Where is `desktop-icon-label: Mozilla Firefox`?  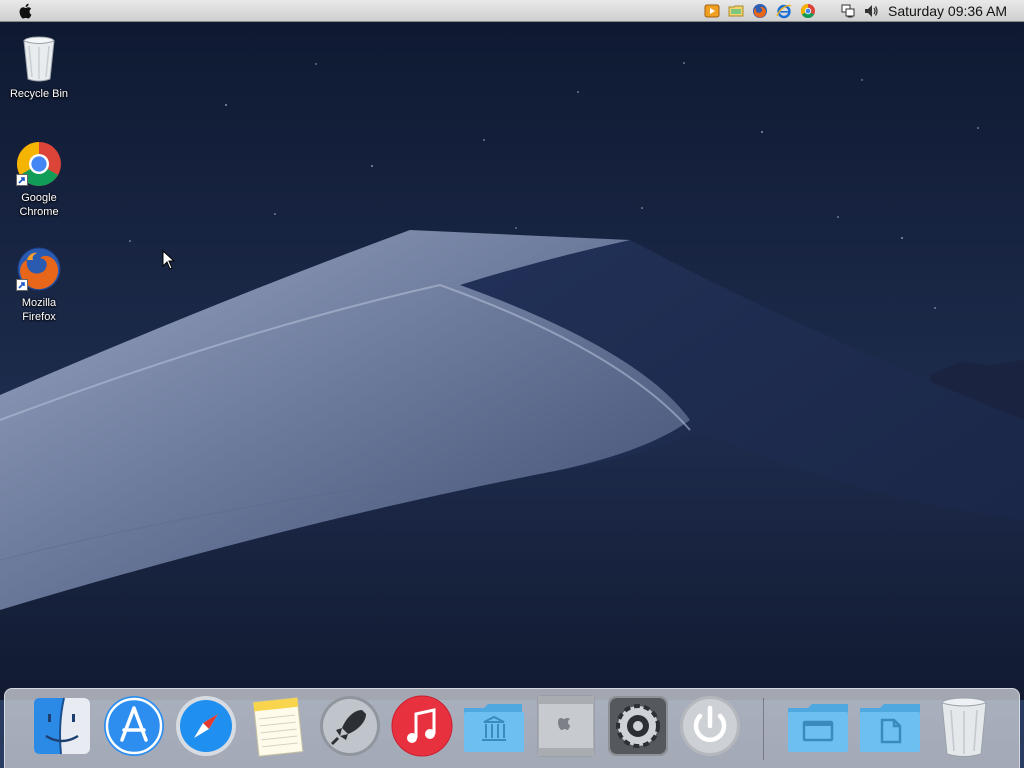
desktop-icon-label: Mozilla Firefox is located at coordinates (39, 310).